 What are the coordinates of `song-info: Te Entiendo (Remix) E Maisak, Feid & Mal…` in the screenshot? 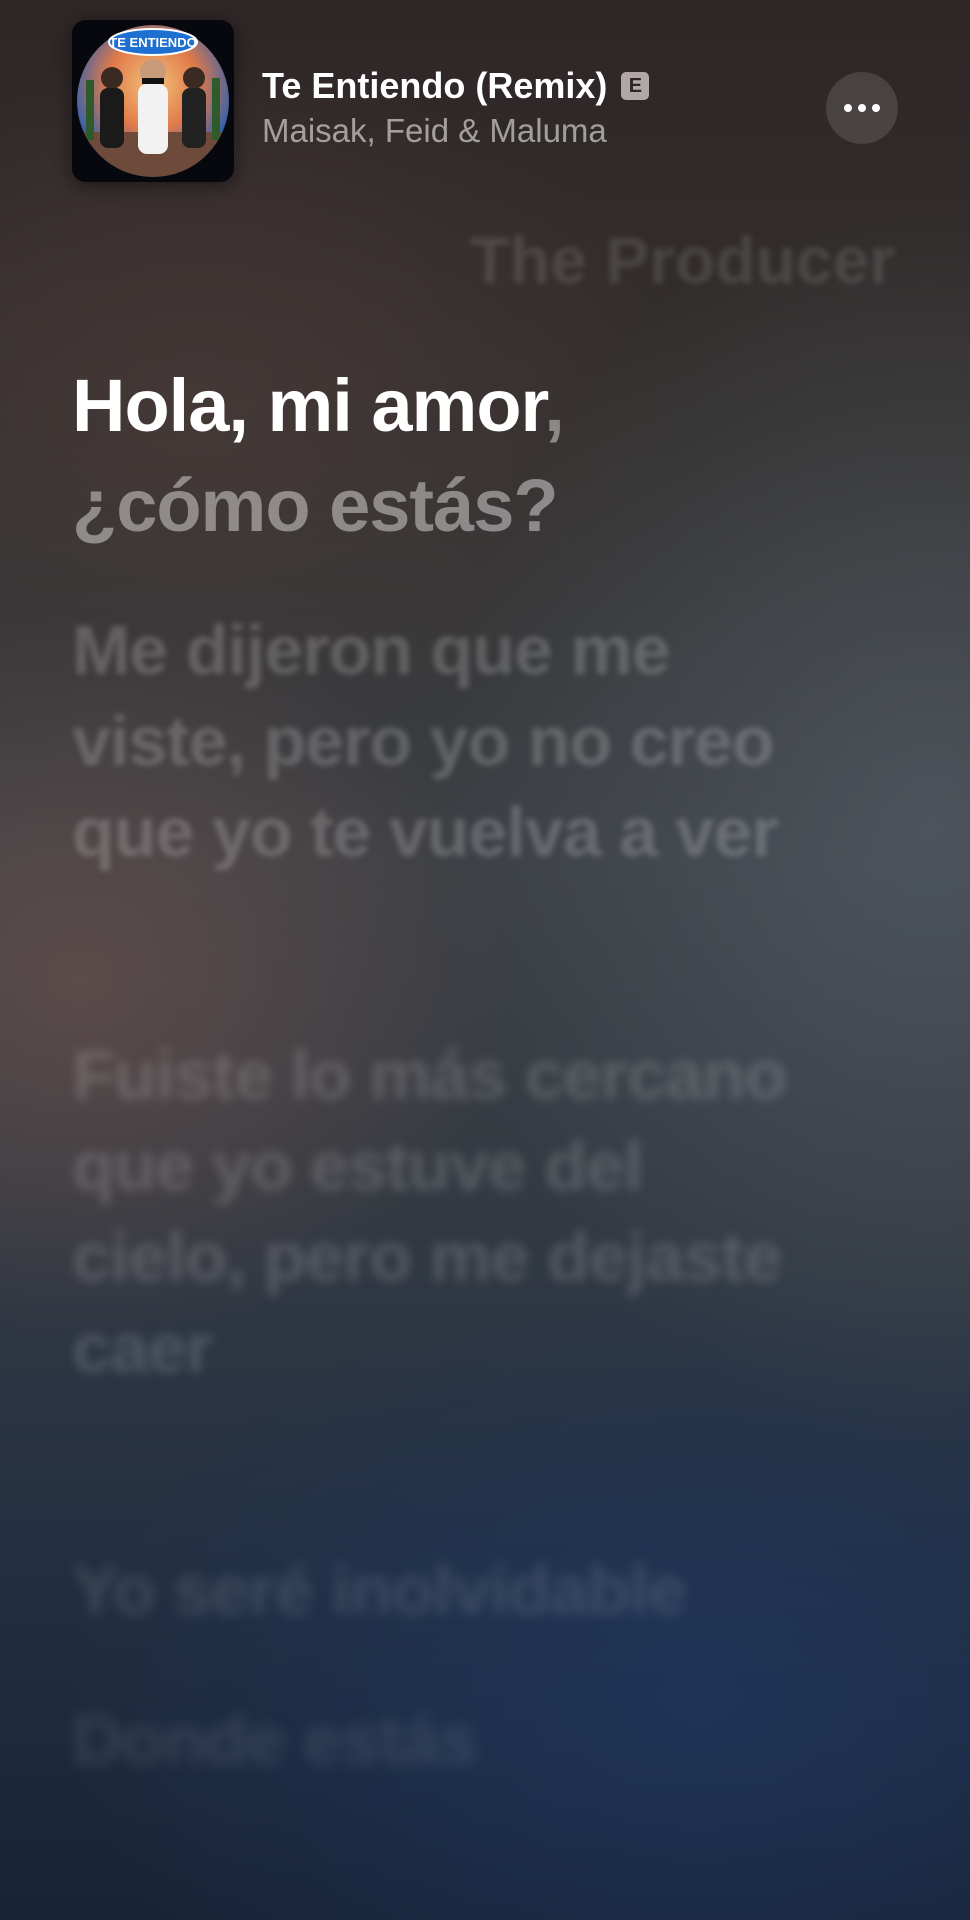 It's located at (532, 107).